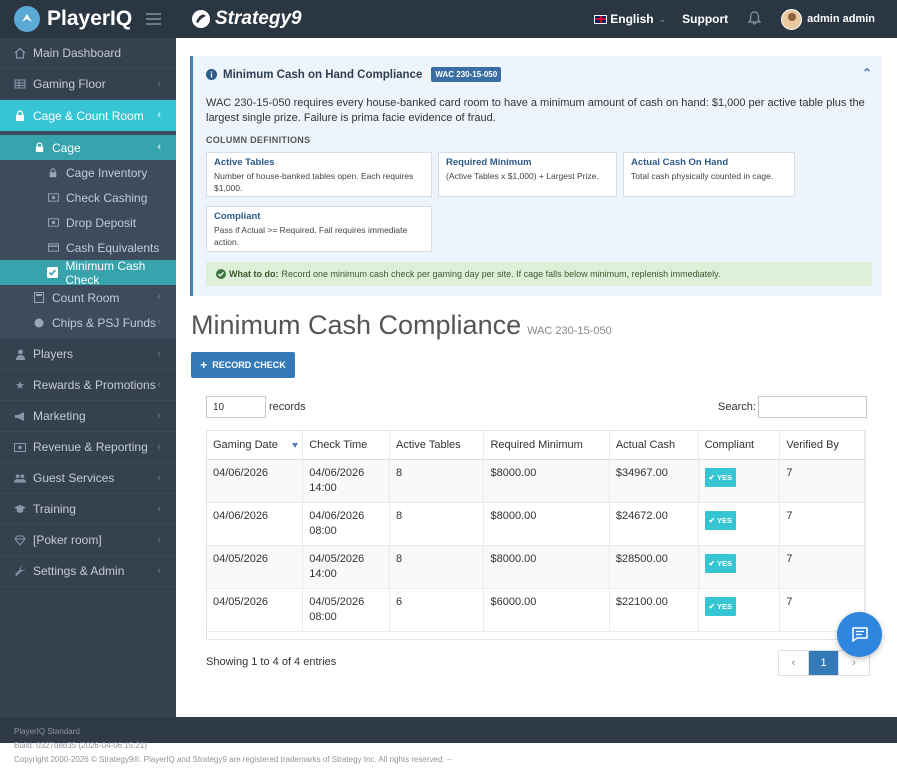 Image resolution: width=897 pixels, height=773 pixels. I want to click on footer-build: Build: 0327deb35 (2026-04-06 15:21), so click(80, 745).